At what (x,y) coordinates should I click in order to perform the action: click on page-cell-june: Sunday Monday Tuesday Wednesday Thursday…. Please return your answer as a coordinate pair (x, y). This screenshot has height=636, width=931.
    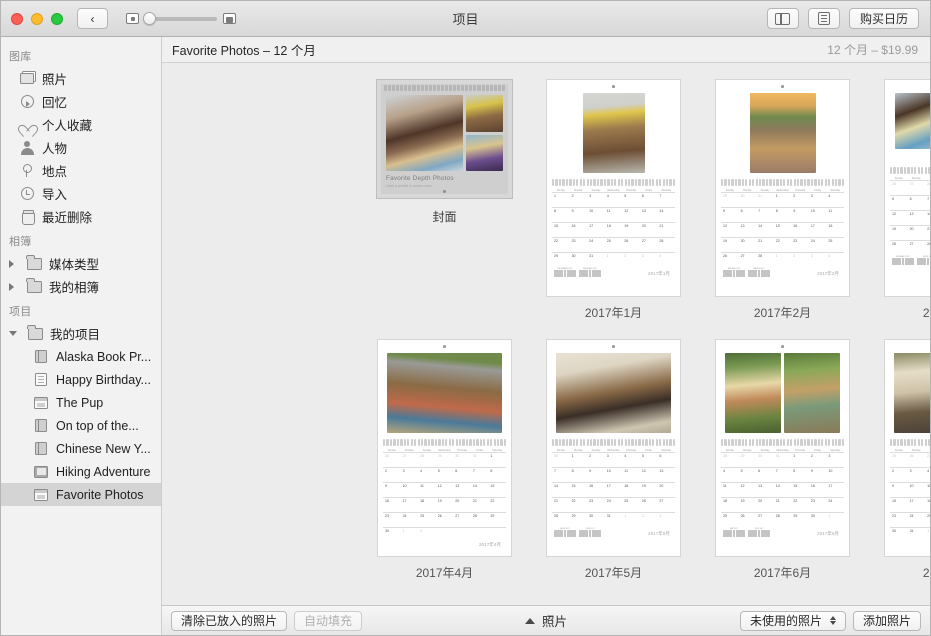
    Looking at the image, I should click on (782, 460).